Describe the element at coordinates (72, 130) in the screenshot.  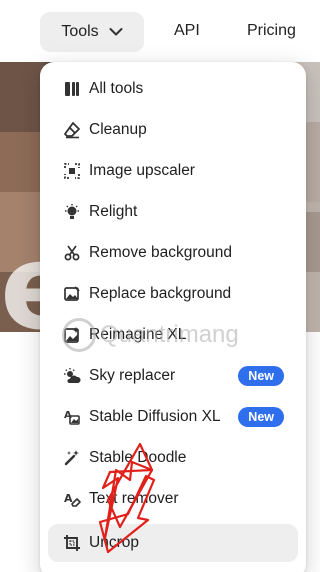
I see `eraser-icon` at that location.